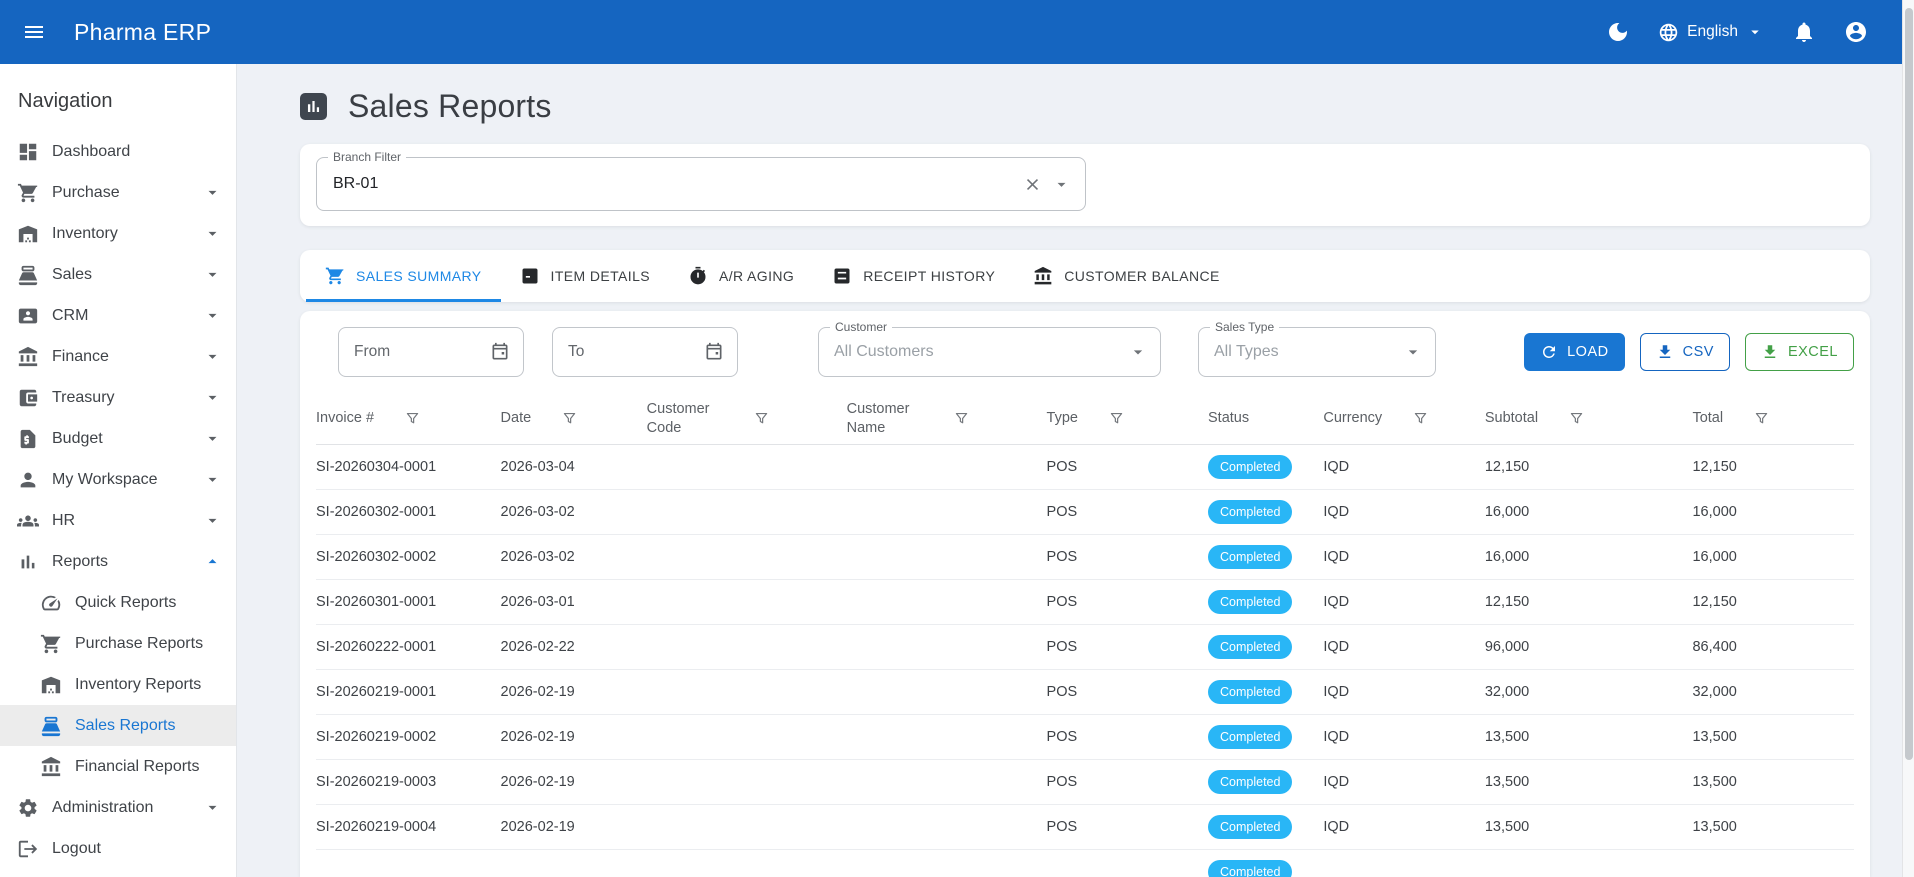 This screenshot has width=1914, height=877. Describe the element at coordinates (118, 356) in the screenshot. I see `sidebar-item-finance: Finance` at that location.